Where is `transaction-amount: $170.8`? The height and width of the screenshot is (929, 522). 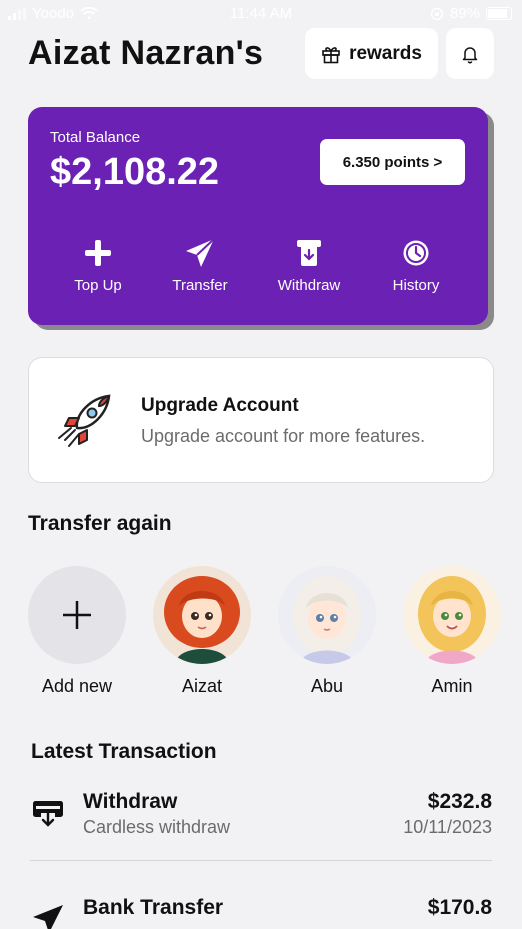 transaction-amount: $170.8 is located at coordinates (459, 907).